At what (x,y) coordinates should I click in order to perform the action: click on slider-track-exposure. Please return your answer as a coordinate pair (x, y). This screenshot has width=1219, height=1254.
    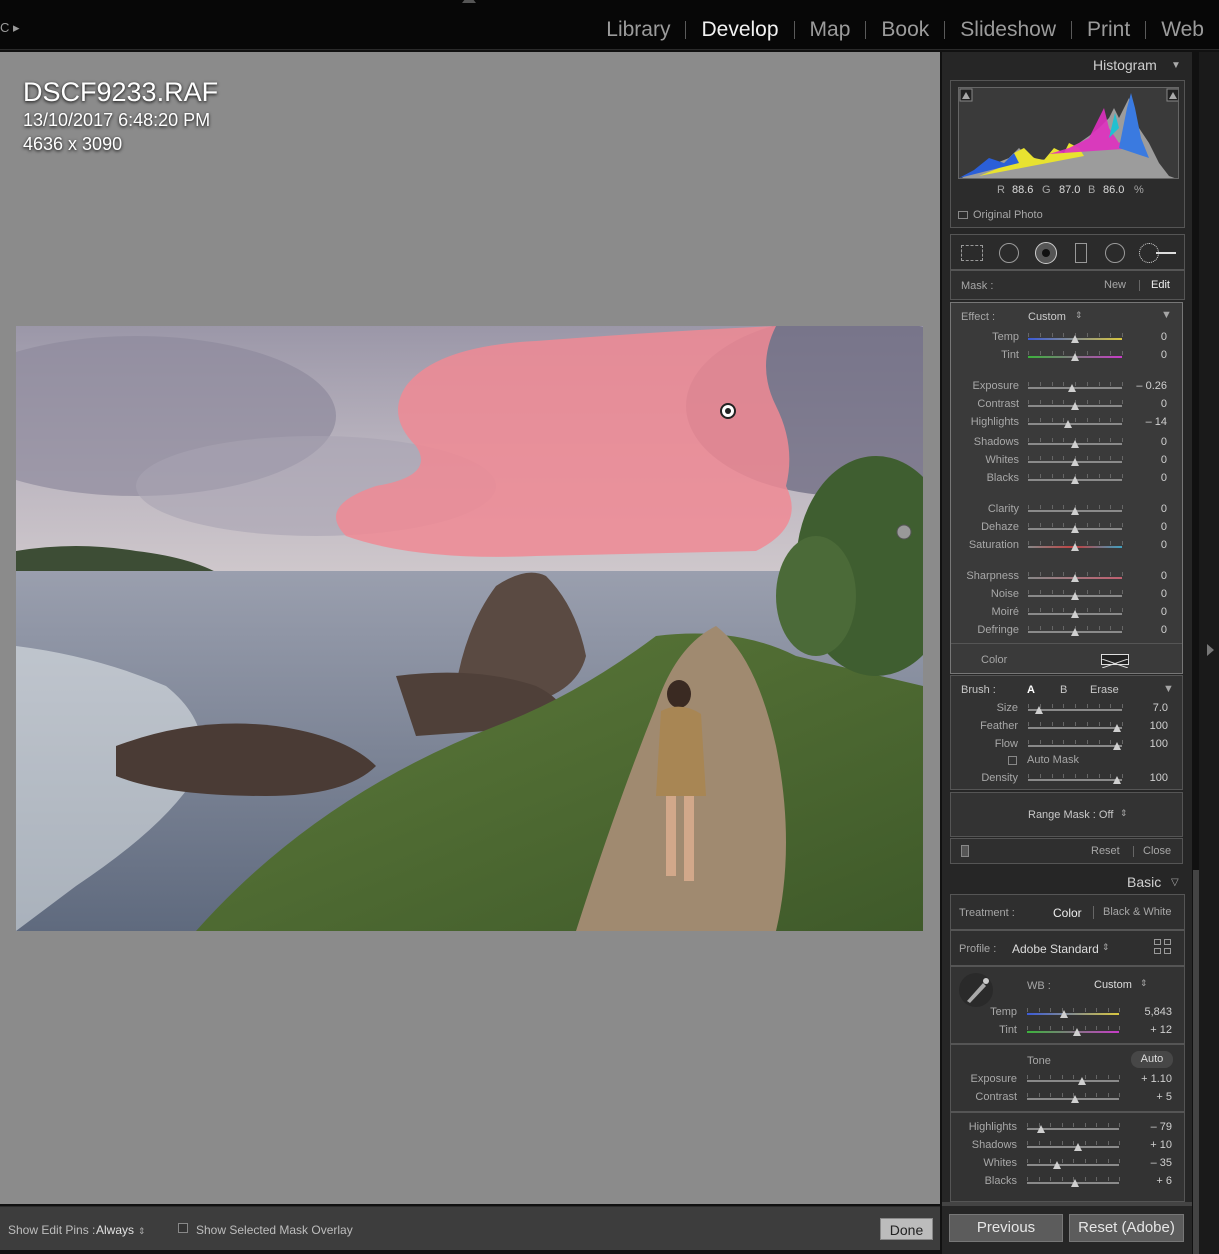
    Looking at the image, I should click on (1073, 1081).